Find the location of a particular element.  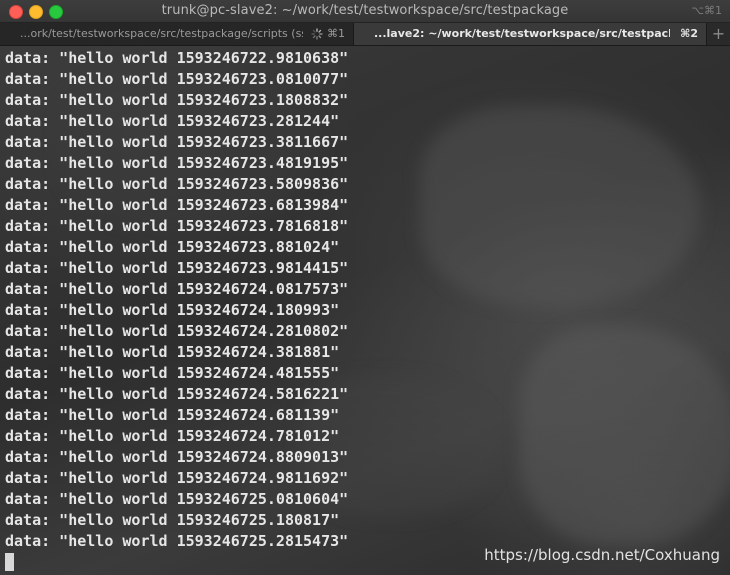

output-line: data: "hello world 1593246724.8809013" is located at coordinates (177, 457).